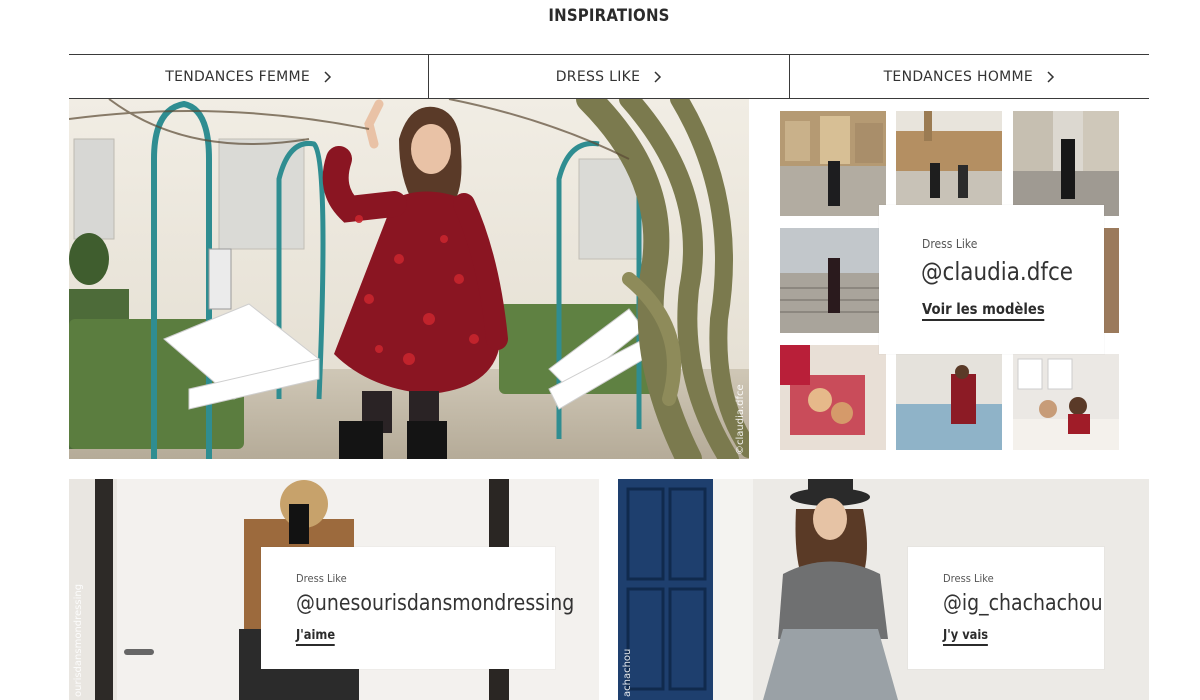 This screenshot has height=700, width=1200. What do you see at coordinates (958, 76) in the screenshot?
I see `tab-label: TENDANCES HOMME` at bounding box center [958, 76].